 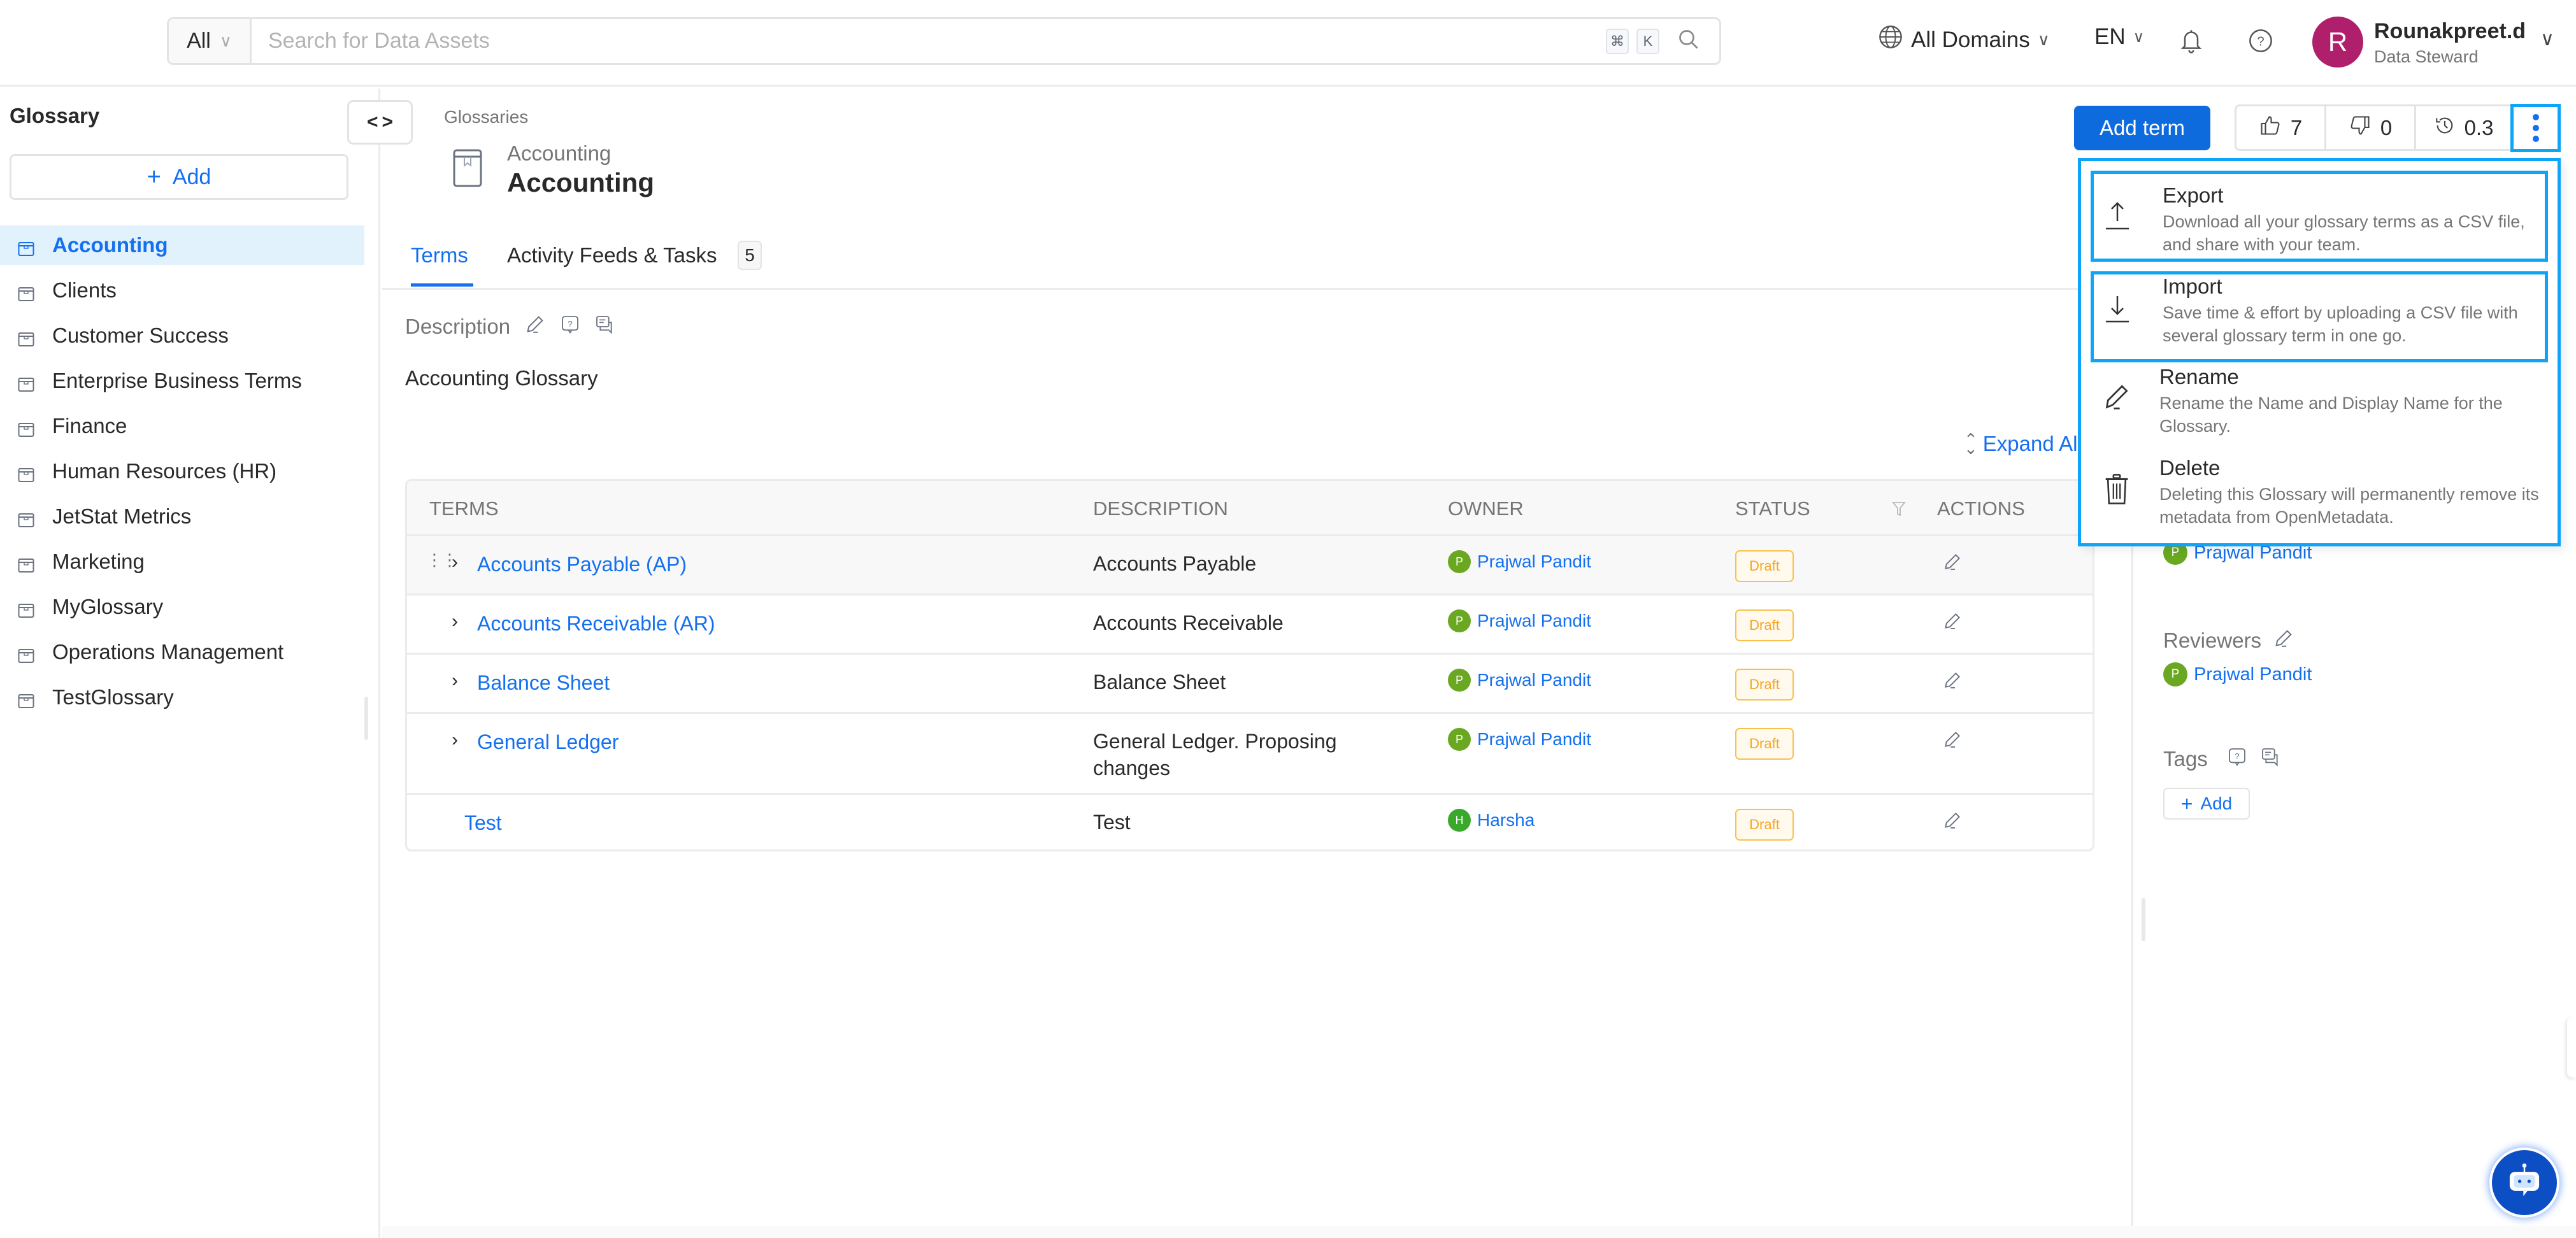 I want to click on activity-count-badge: 5, so click(x=750, y=255).